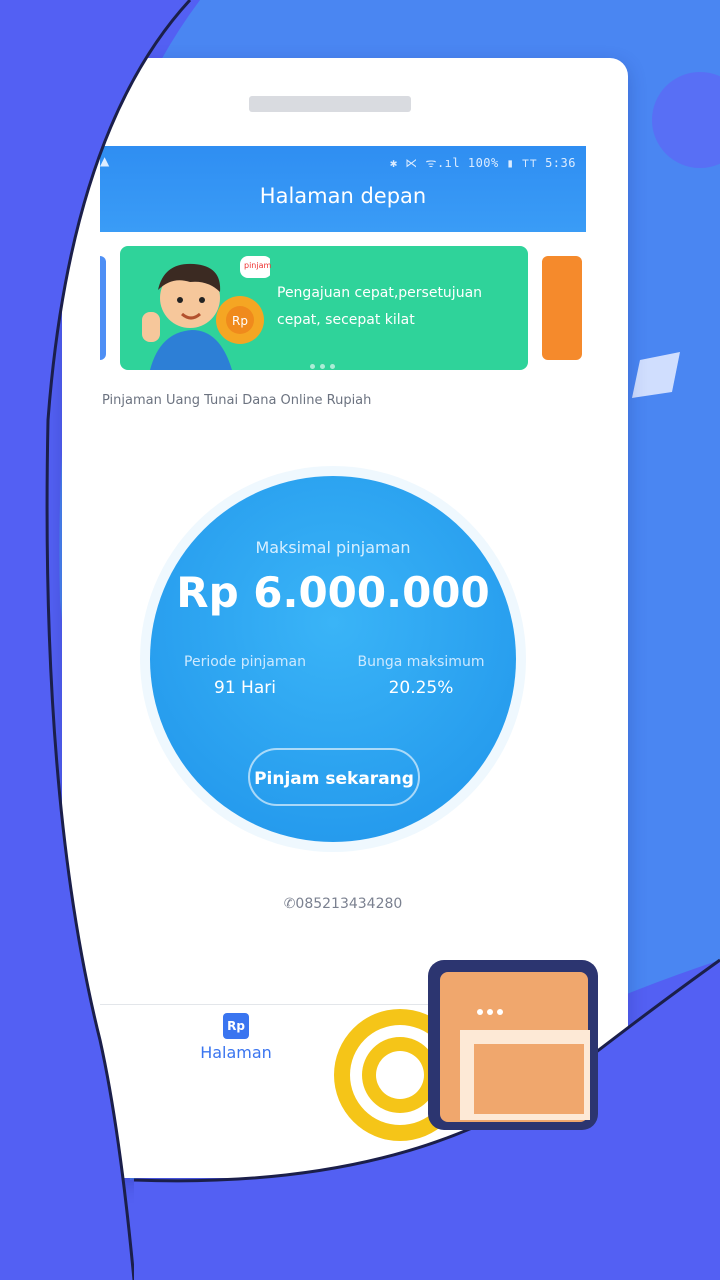 The image size is (720, 1280). I want to click on status-bar: ▲ ✱ ⋉ ᯤ.ıl 100% ▮ ⊤⊤ 5:36, so click(343, 163).